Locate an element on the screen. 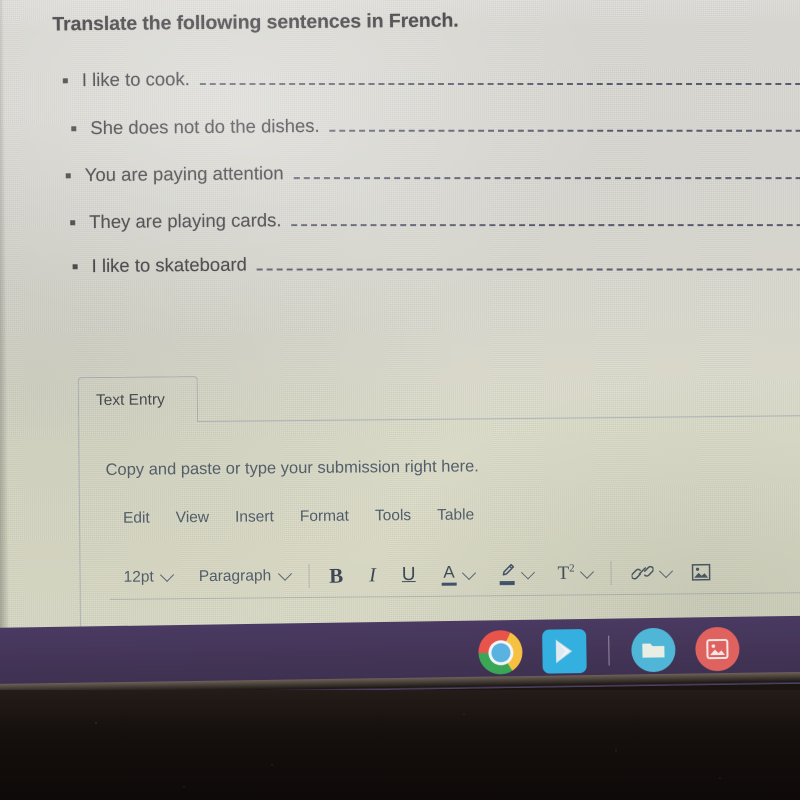 The width and height of the screenshot is (800, 800). sentence-text: You are paying attention is located at coordinates (184, 174).